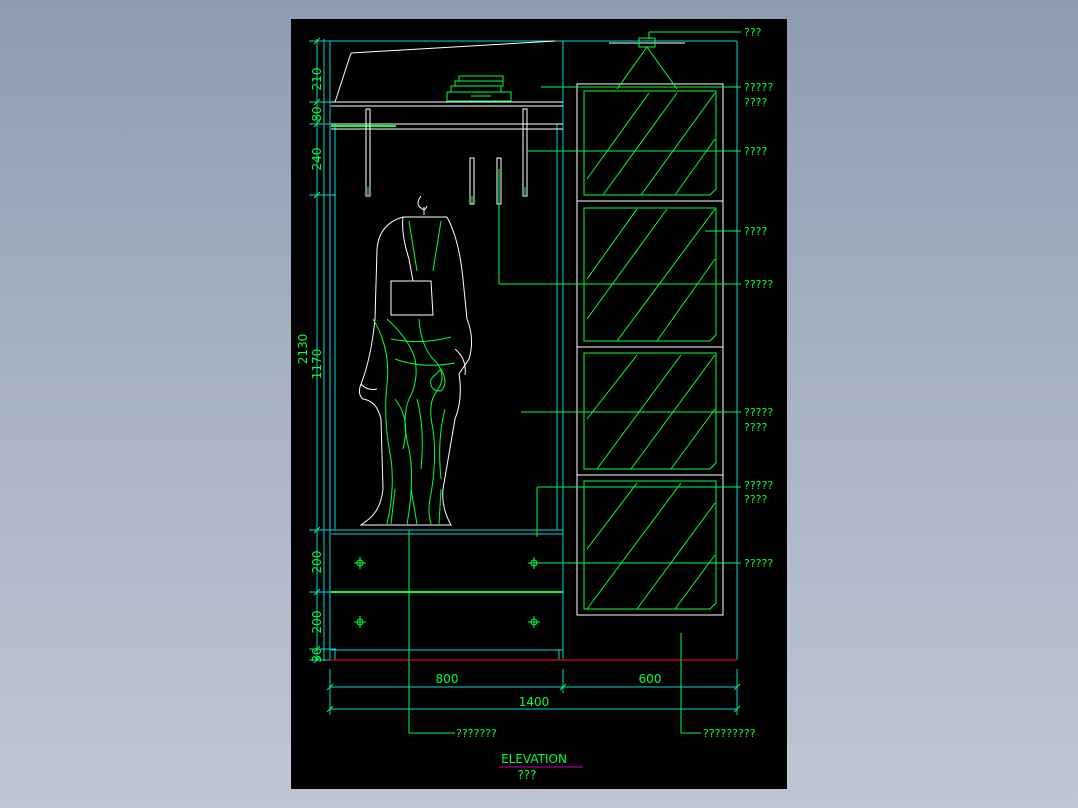 The height and width of the screenshot is (808, 1078). What do you see at coordinates (317, 364) in the screenshot?
I see `dim-1170: 1170` at bounding box center [317, 364].